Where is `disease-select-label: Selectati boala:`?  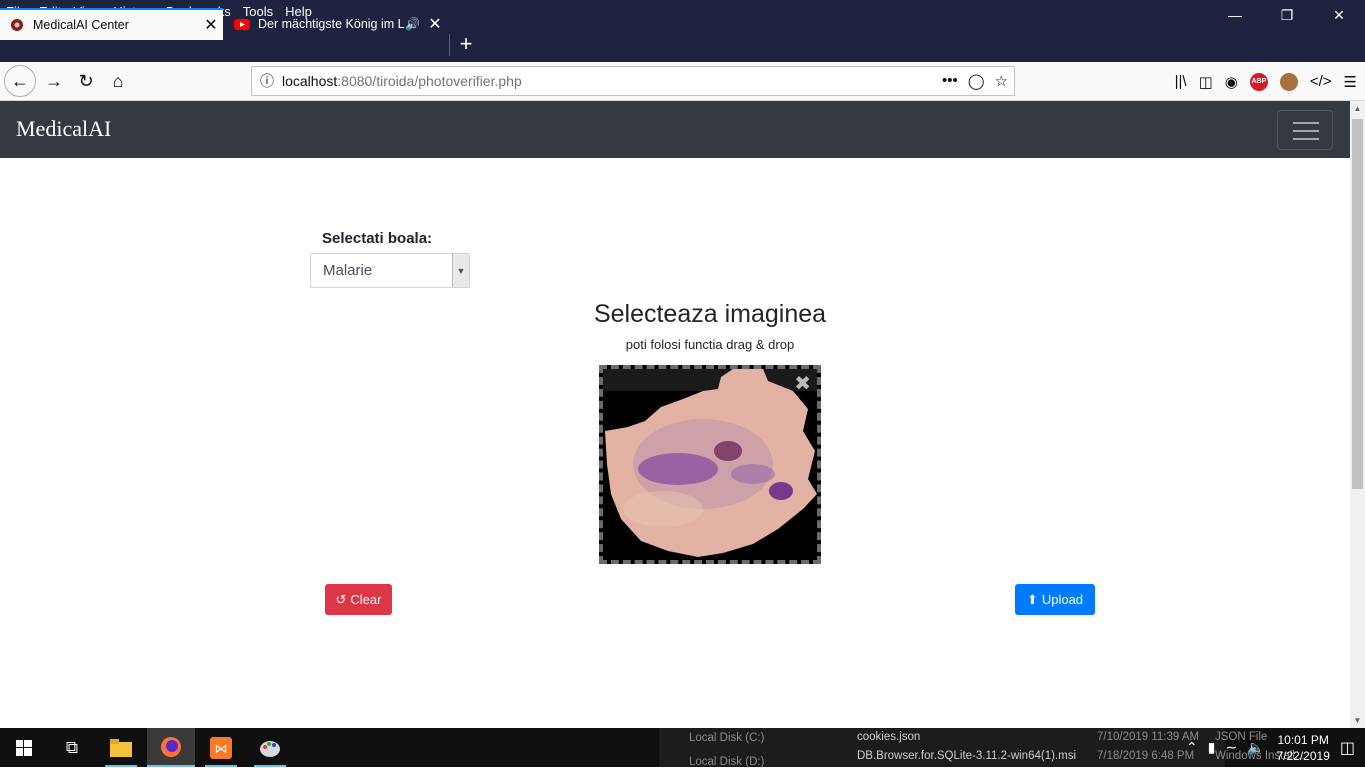 disease-select-label: Selectati boala: is located at coordinates (377, 238).